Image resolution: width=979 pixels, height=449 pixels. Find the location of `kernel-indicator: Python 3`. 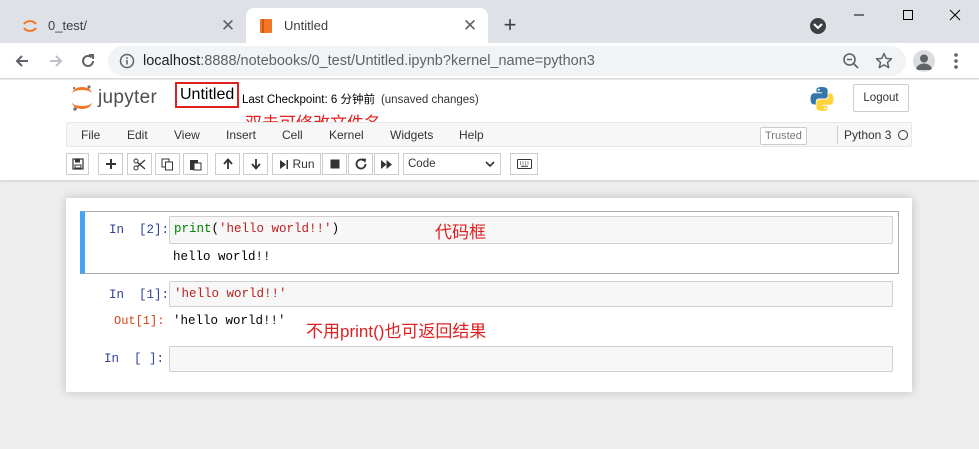

kernel-indicator: Python 3 is located at coordinates (873, 135).